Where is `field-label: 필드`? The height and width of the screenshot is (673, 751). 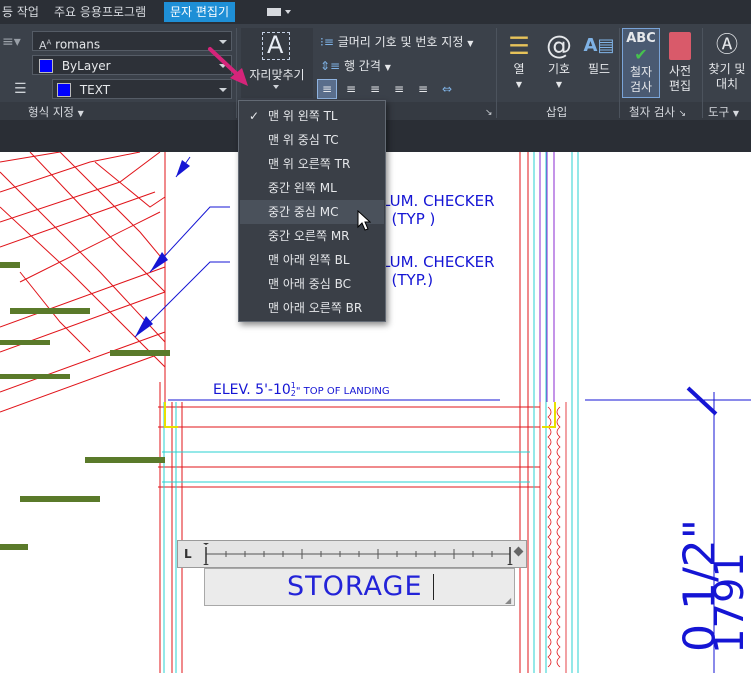 field-label: 필드 is located at coordinates (599, 69).